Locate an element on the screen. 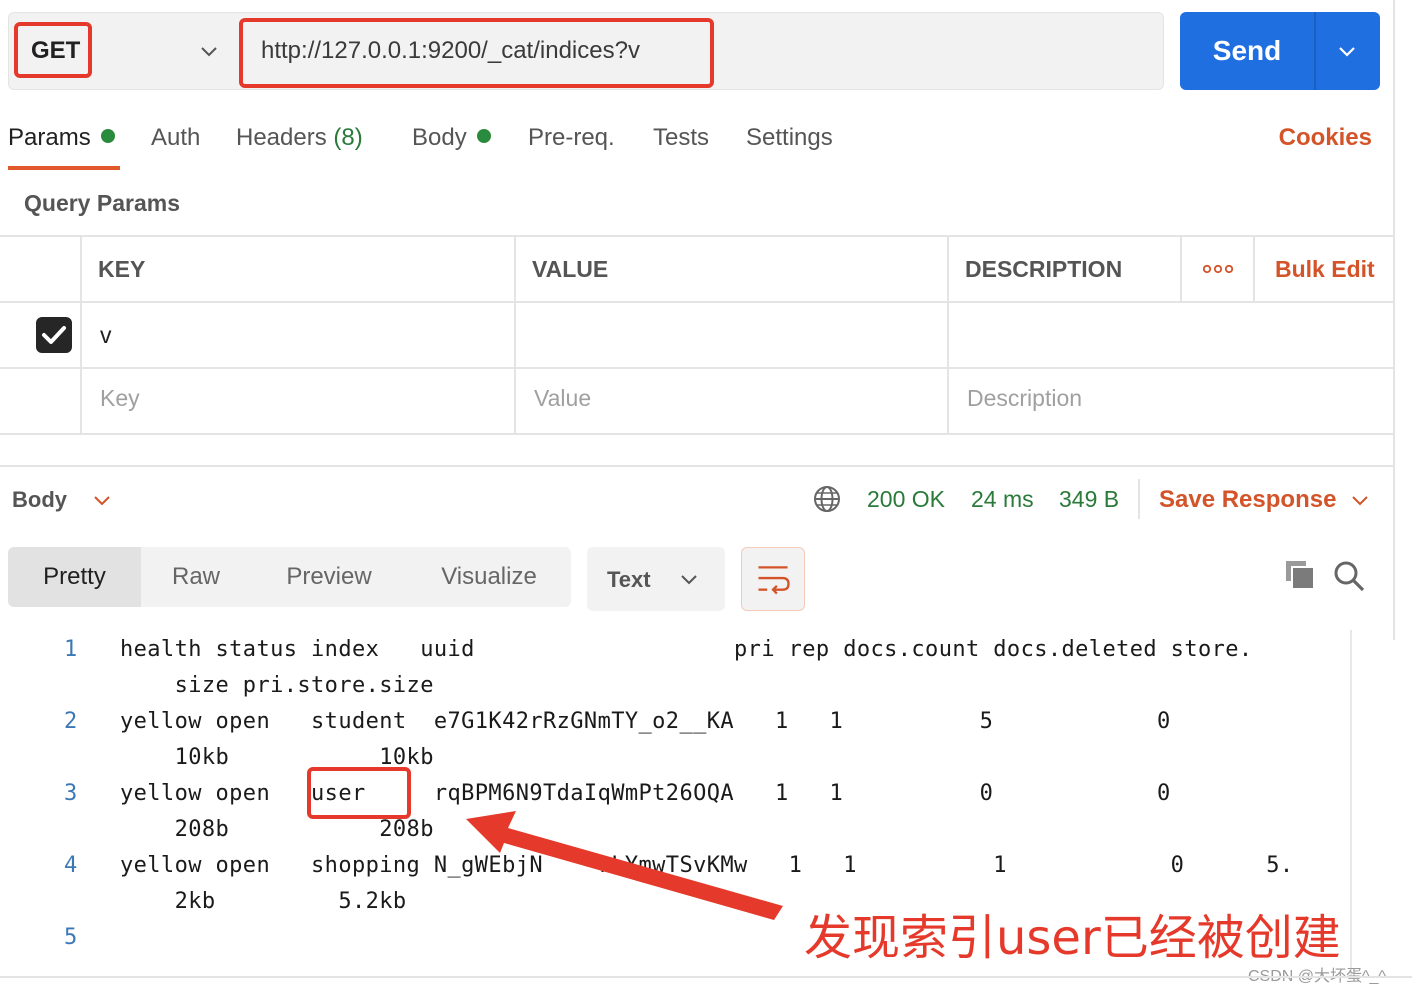 This screenshot has width=1412, height=990. new-value-field: Value is located at coordinates (562, 398).